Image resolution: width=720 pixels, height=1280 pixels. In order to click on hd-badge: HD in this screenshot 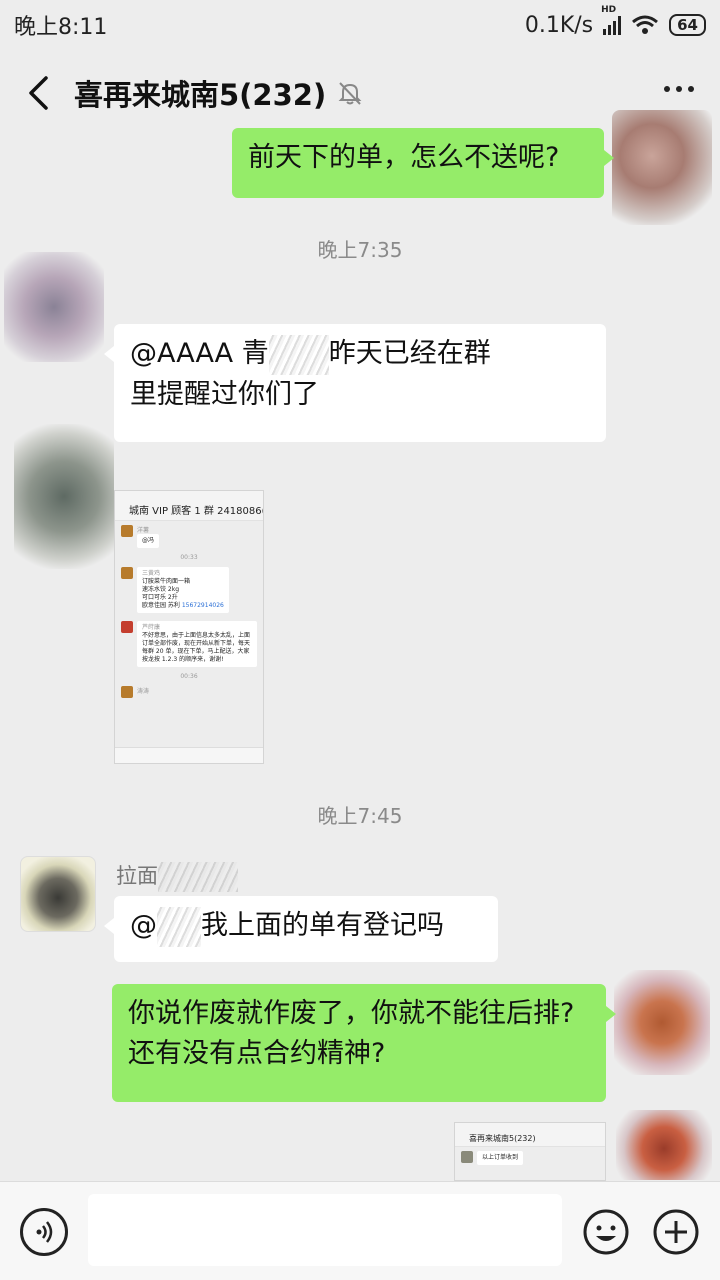, I will do `click(609, 10)`.